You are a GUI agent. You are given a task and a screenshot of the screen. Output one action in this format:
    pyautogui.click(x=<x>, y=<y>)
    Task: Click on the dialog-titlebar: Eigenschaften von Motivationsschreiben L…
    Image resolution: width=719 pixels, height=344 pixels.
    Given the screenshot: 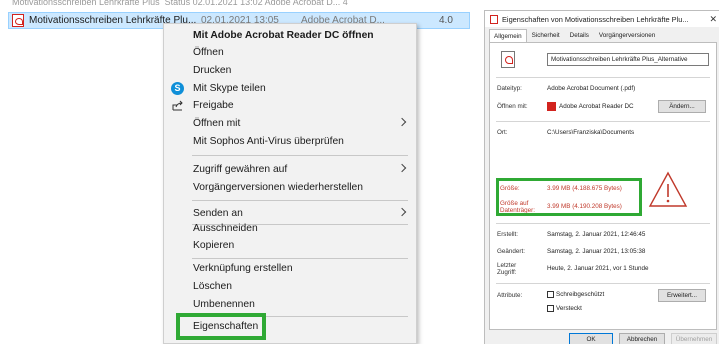 What is the action you would take?
    pyautogui.click(x=602, y=19)
    